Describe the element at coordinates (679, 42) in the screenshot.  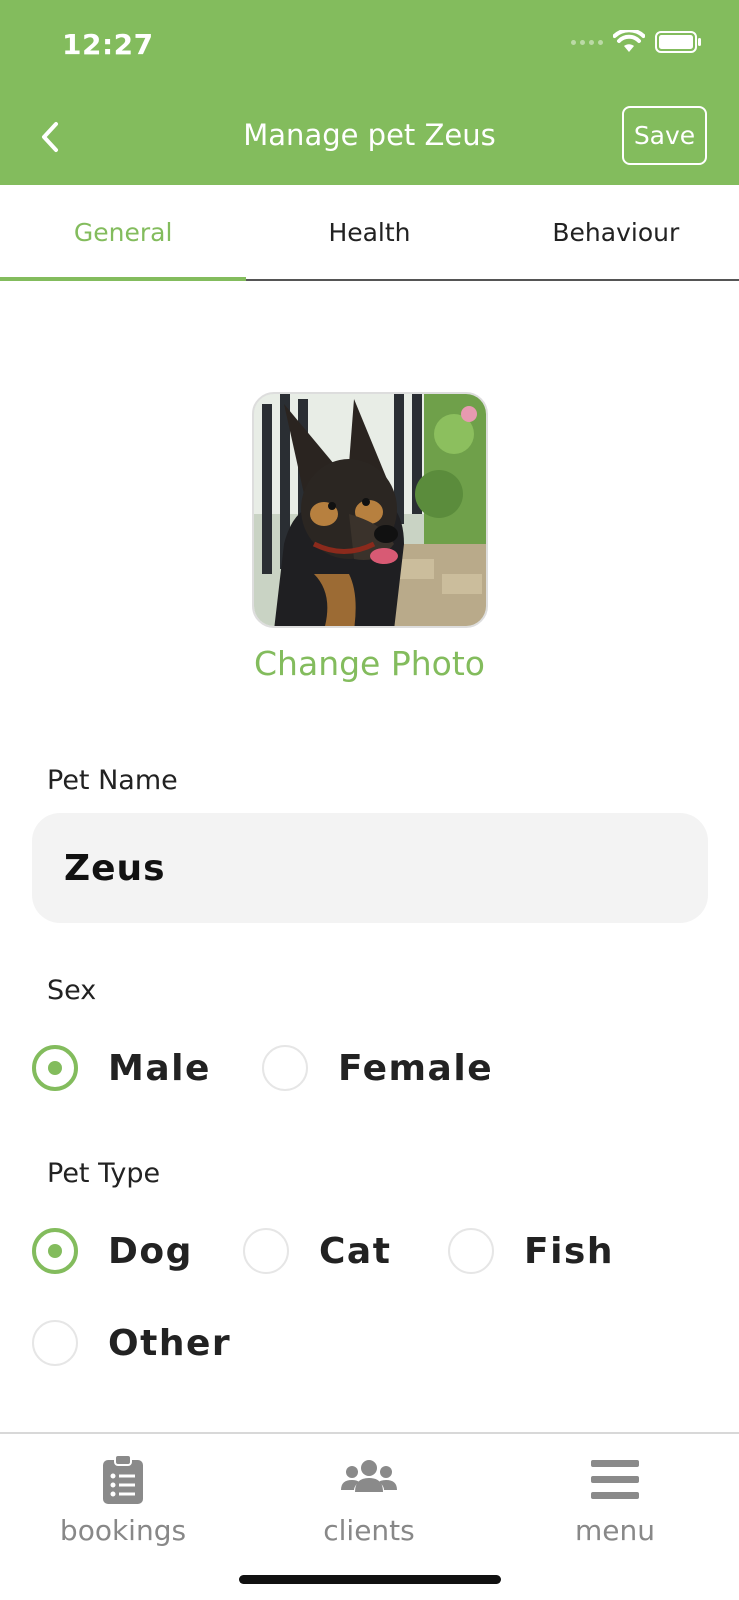
I see `battery-icon` at that location.